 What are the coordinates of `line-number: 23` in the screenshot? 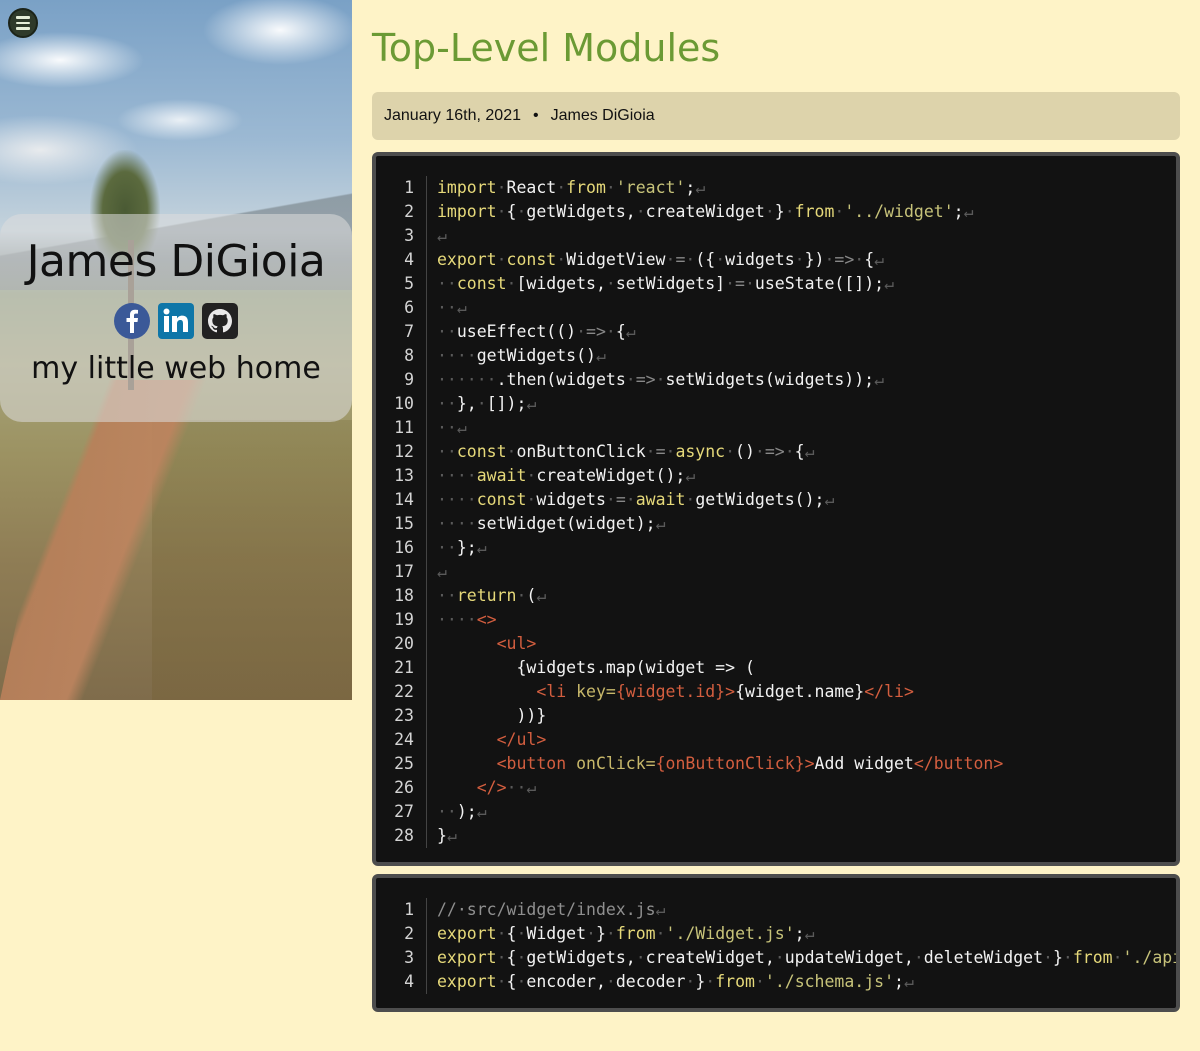 It's located at (404, 715).